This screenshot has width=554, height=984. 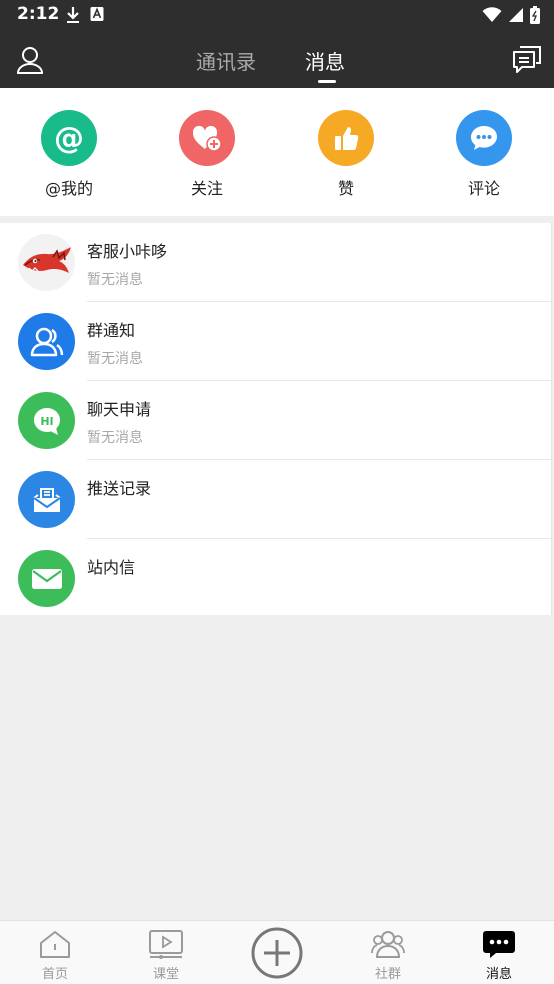 I want to click on quick-action-follow: 关注, so click(x=207, y=154).